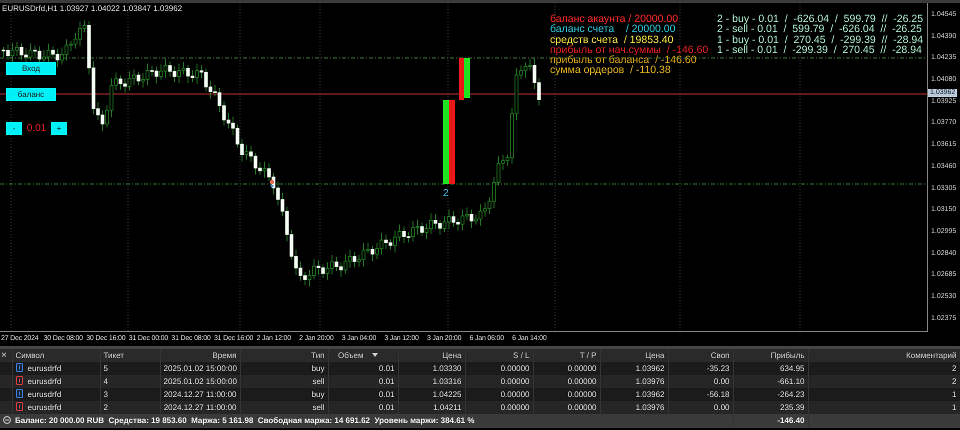 This screenshot has width=960, height=430. I want to click on account-info-text: средств счета / 19853.40, so click(612, 39).